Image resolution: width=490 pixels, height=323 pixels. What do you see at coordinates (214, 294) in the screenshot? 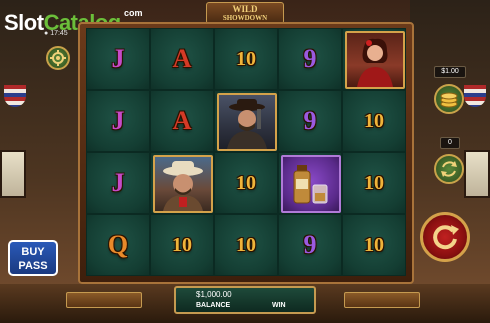
I see `balance-value: $1,000.00` at bounding box center [214, 294].